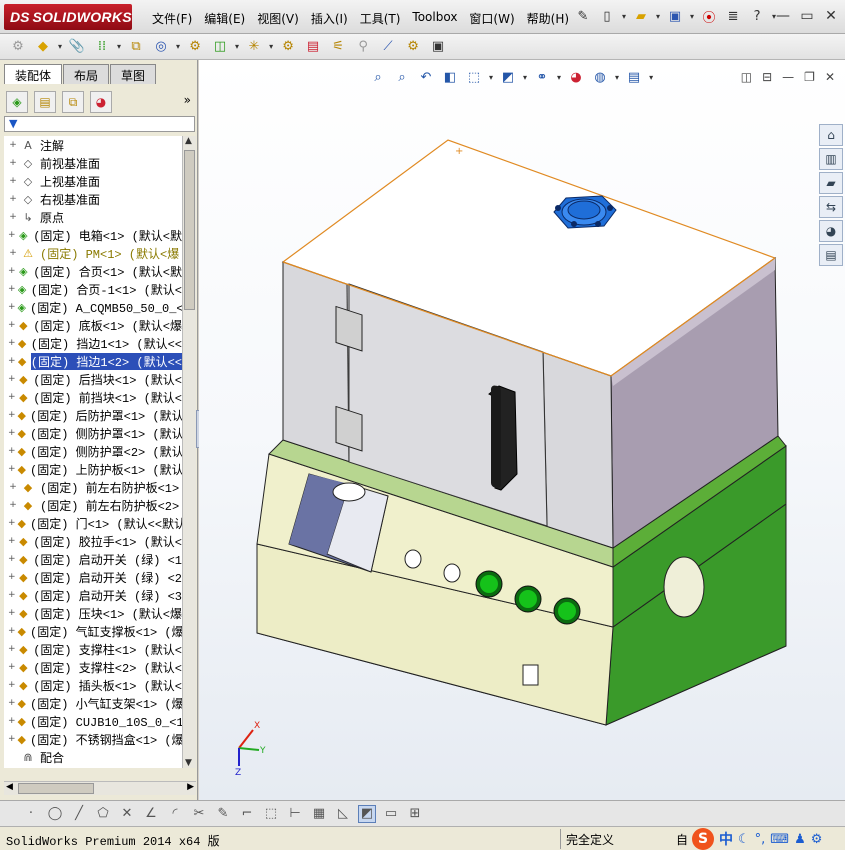 The width and height of the screenshot is (845, 850). I want to click on tree-item: + ◆ (固定) 前挡块<1> (默认<, so click(93, 397).